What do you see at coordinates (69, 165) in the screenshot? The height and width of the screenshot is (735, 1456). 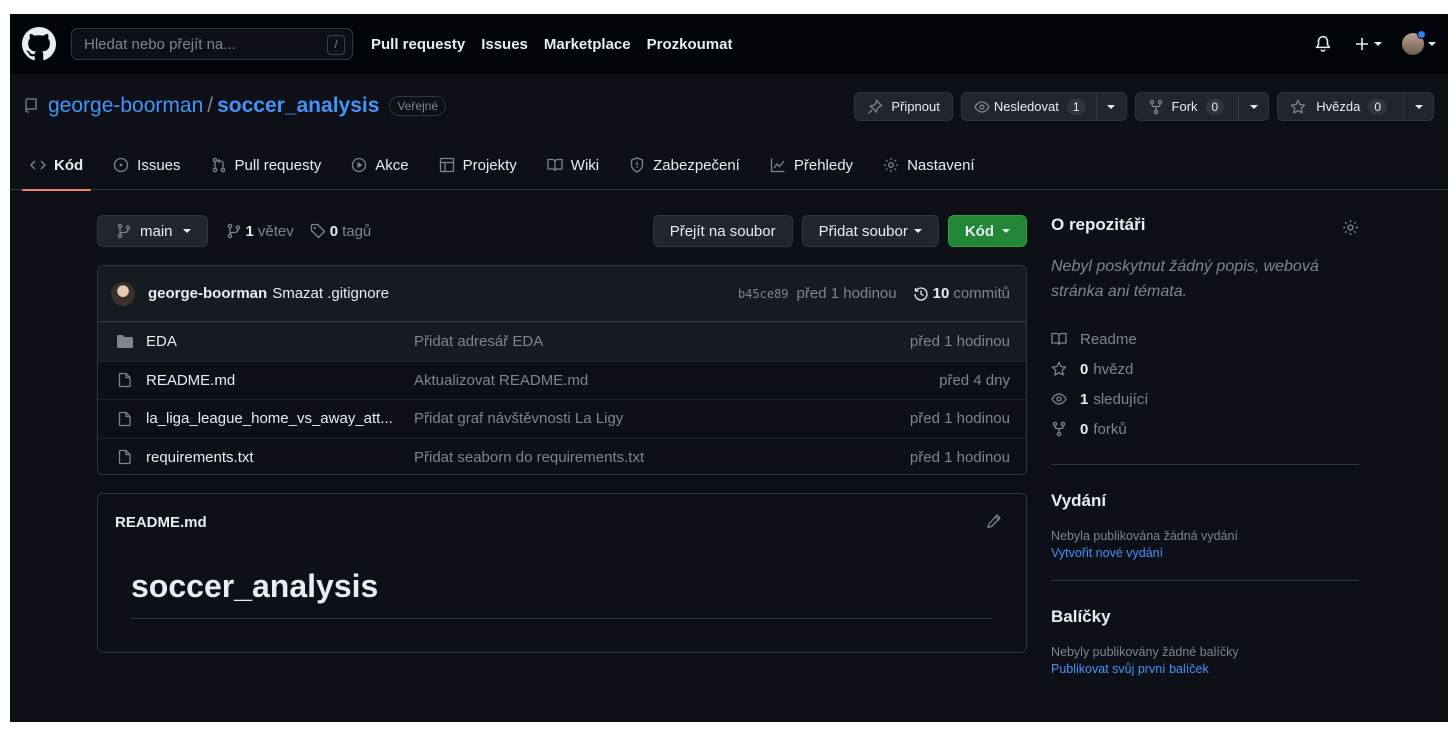 I see `tab-code-label: Kód` at bounding box center [69, 165].